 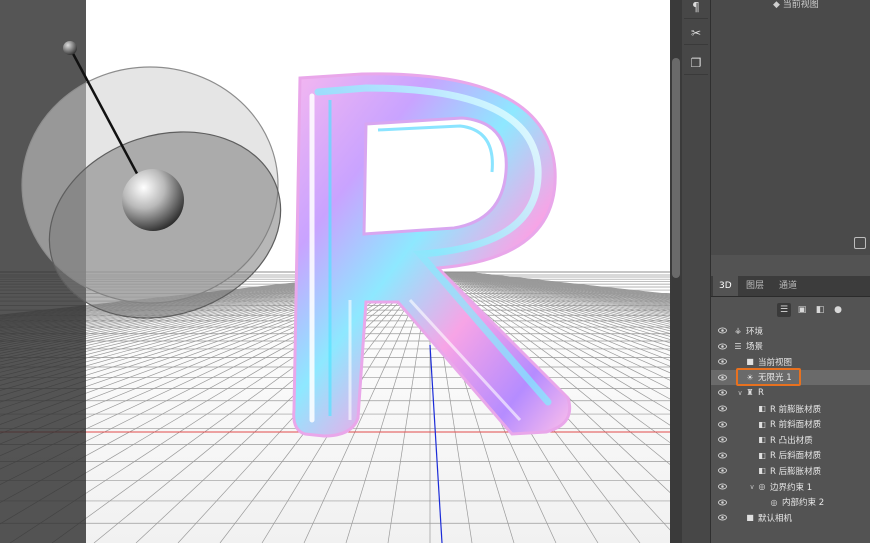 I want to click on scene-tree-row: ■ 默认相机, so click(x=790, y=517).